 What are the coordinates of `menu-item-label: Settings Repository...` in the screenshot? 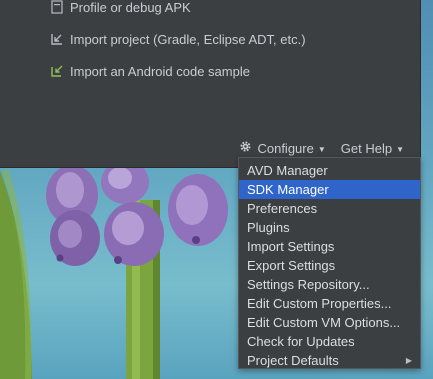 It's located at (308, 284).